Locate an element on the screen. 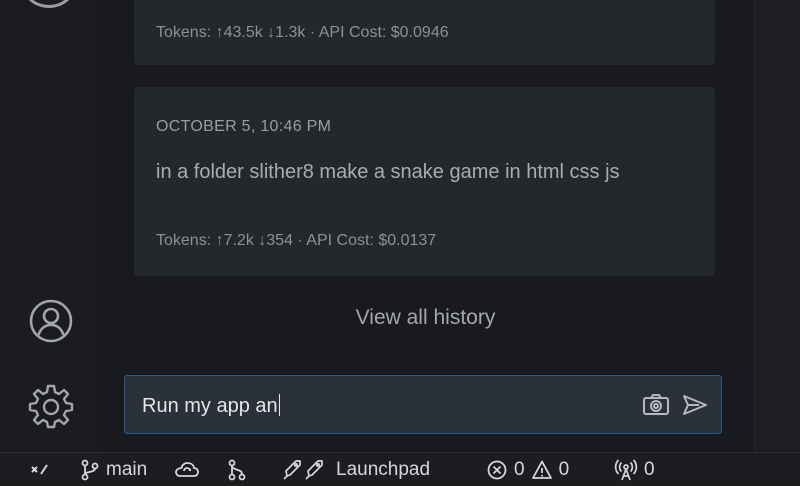 This screenshot has height=486, width=800. branch-indicator: main is located at coordinates (113, 469).